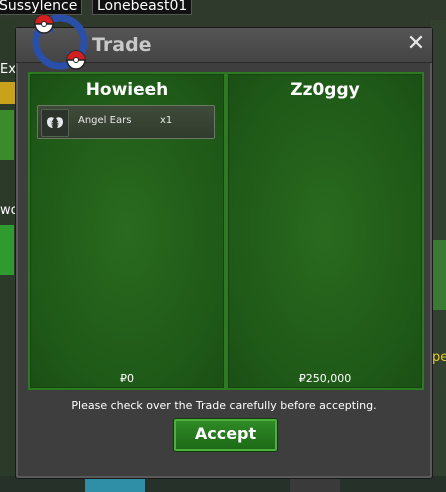  Describe the element at coordinates (115, 485) in the screenshot. I see `player-sprite-bottom` at that location.